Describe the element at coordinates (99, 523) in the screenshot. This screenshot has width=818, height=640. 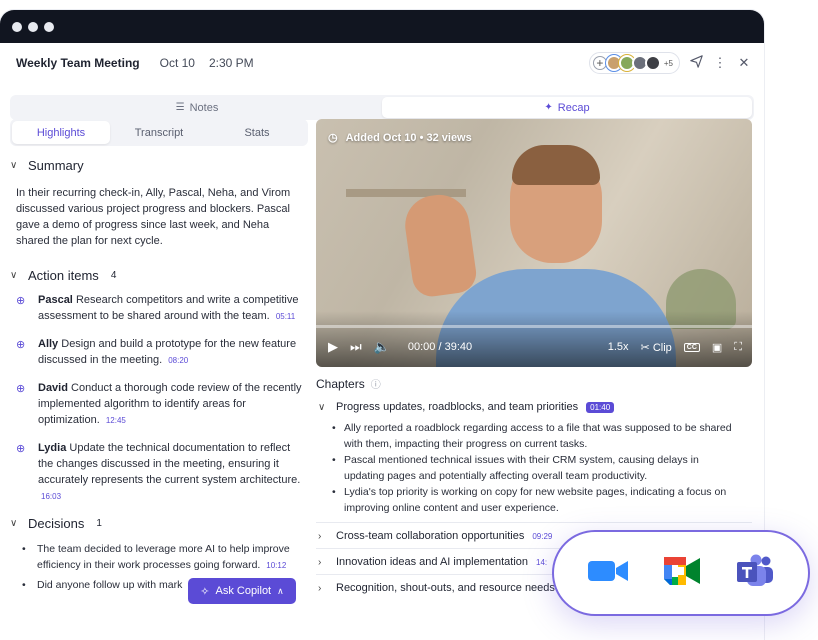
I see `decisions-count: 1` at that location.